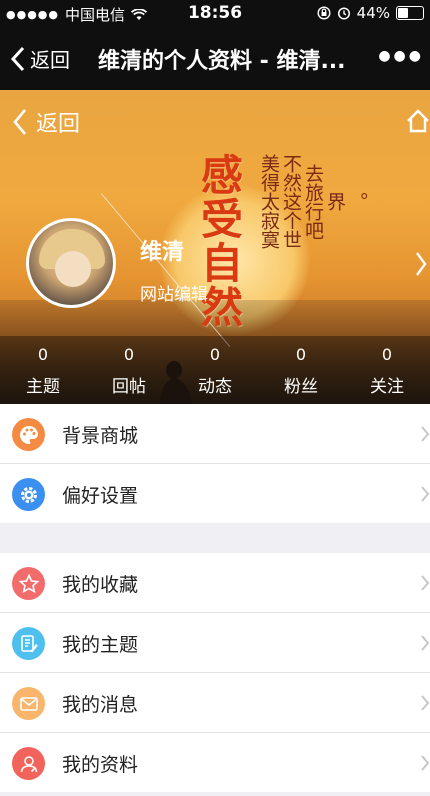 The image size is (430, 796). What do you see at coordinates (291, 201) in the screenshot?
I see `banner-poem-line: 不然这个世` at bounding box center [291, 201].